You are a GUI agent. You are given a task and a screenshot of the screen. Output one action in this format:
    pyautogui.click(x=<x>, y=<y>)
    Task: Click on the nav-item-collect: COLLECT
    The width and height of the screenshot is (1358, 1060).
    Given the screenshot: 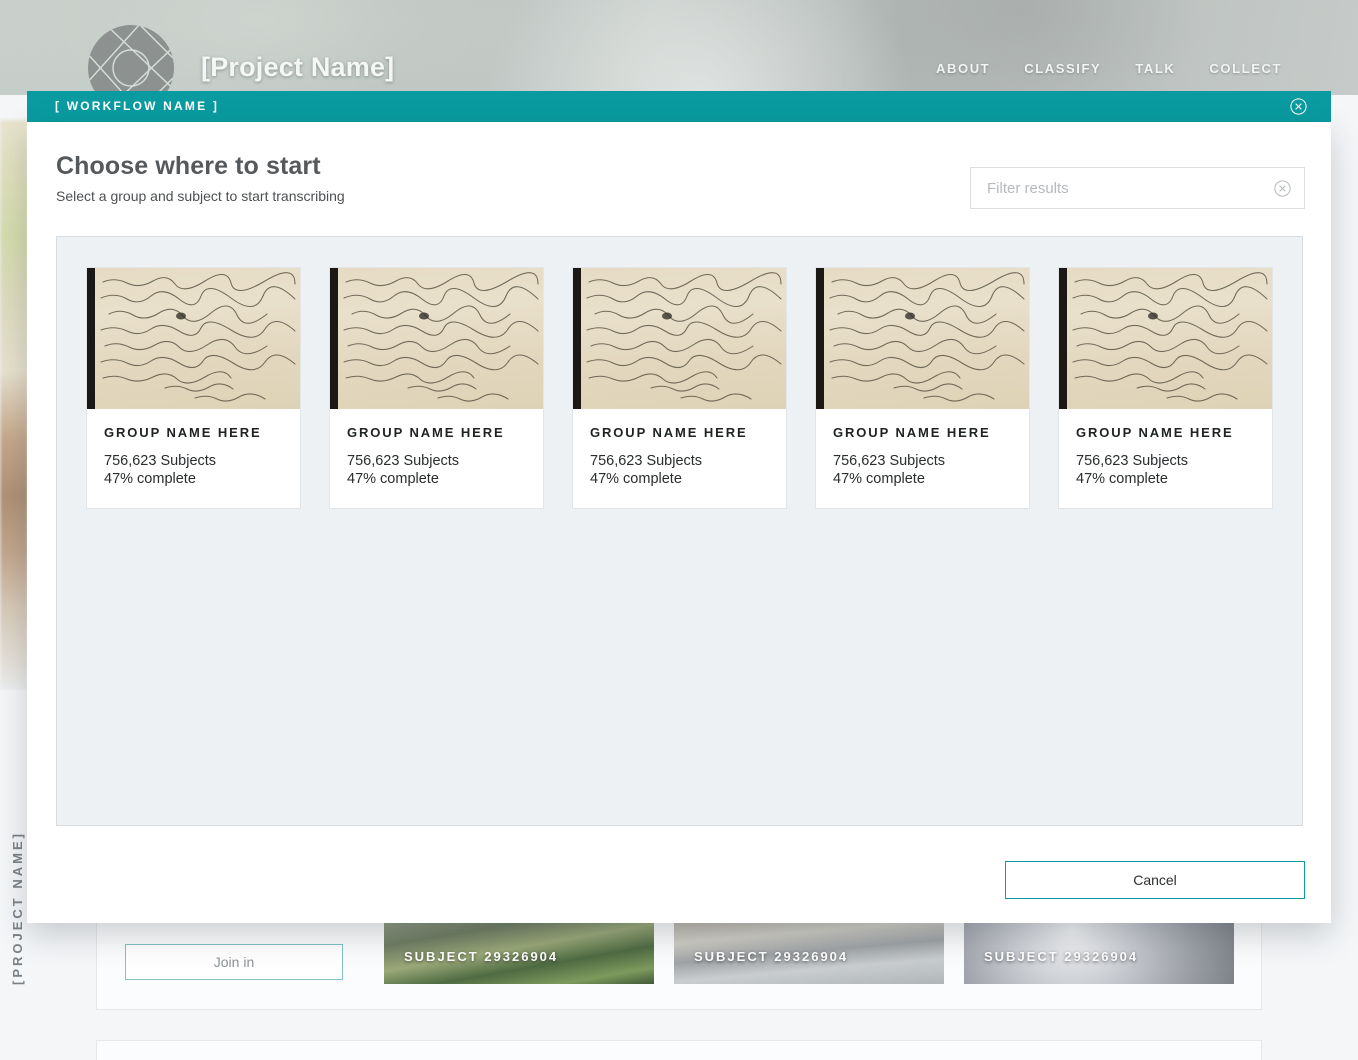 What is the action you would take?
    pyautogui.click(x=1245, y=68)
    